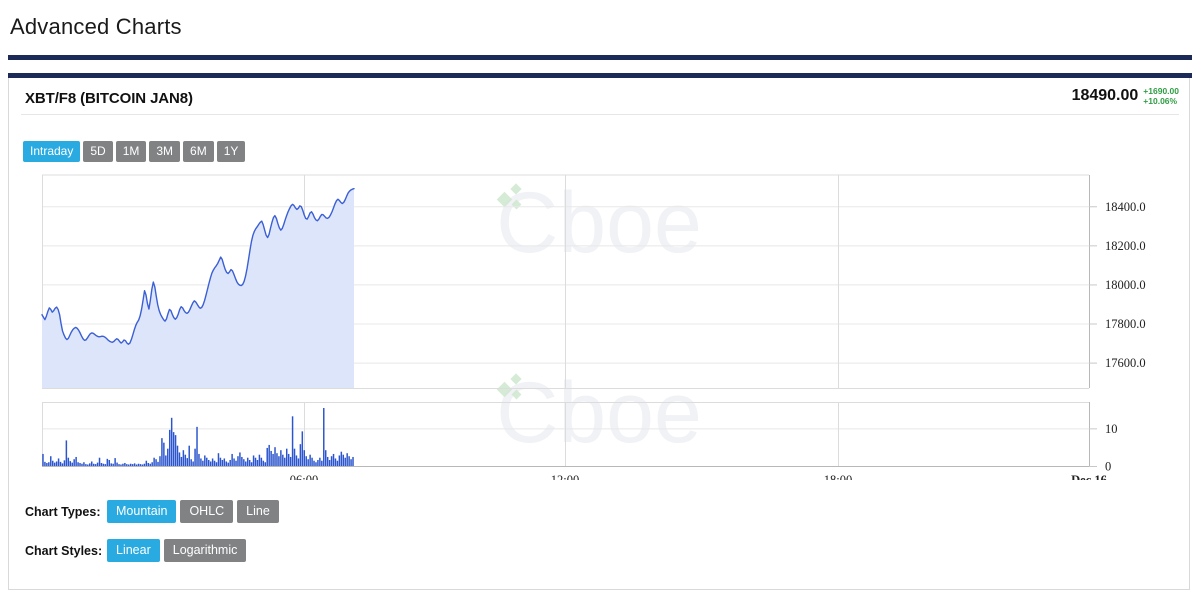 This screenshot has width=1200, height=600. I want to click on y-axis-tick-label: 18000.0, so click(1125, 285).